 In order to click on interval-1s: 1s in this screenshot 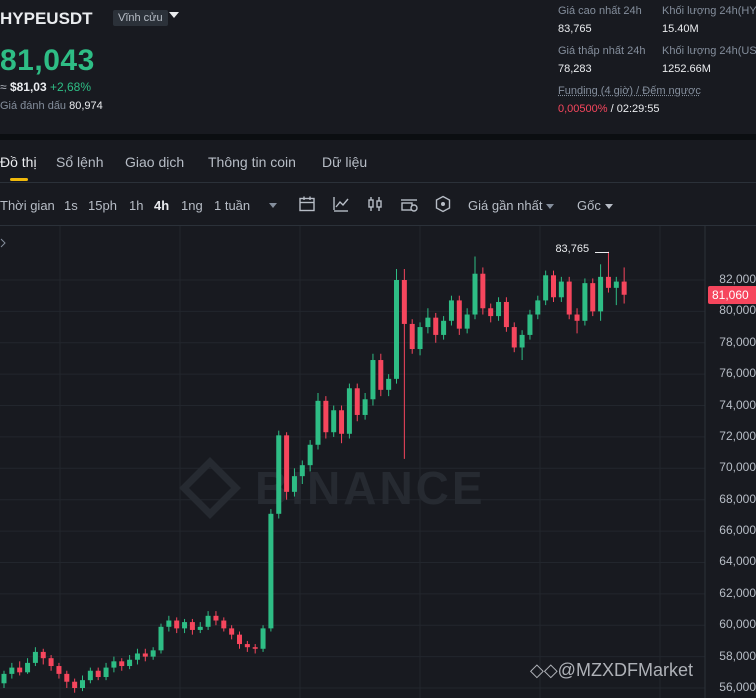, I will do `click(71, 205)`.